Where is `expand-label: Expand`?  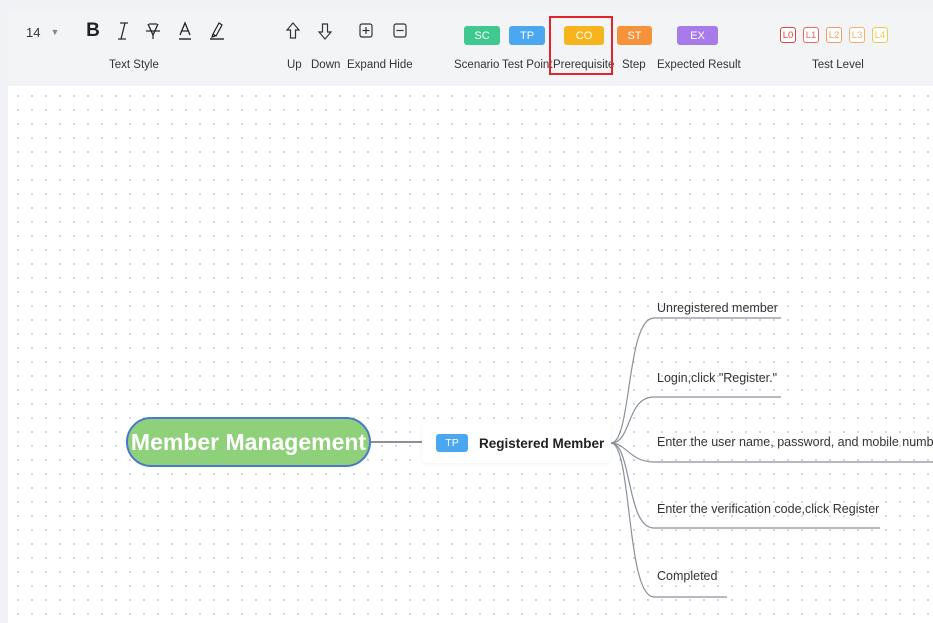
expand-label: Expand is located at coordinates (367, 65).